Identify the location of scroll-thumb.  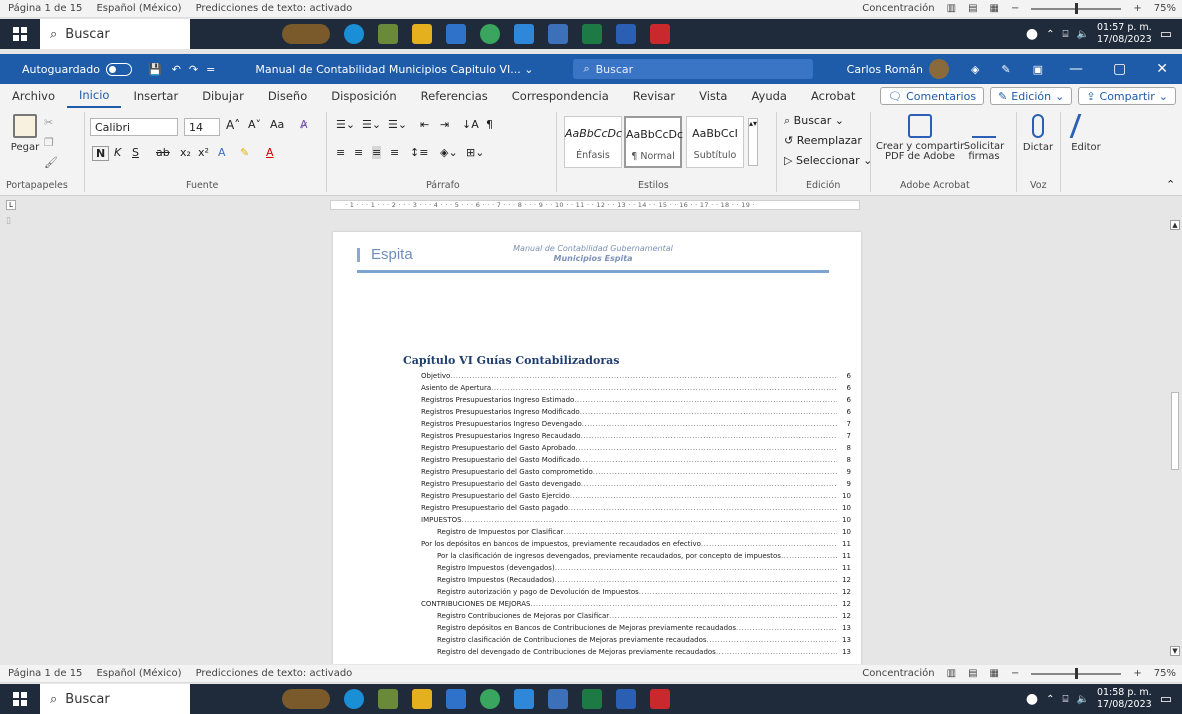
(1175, 431).